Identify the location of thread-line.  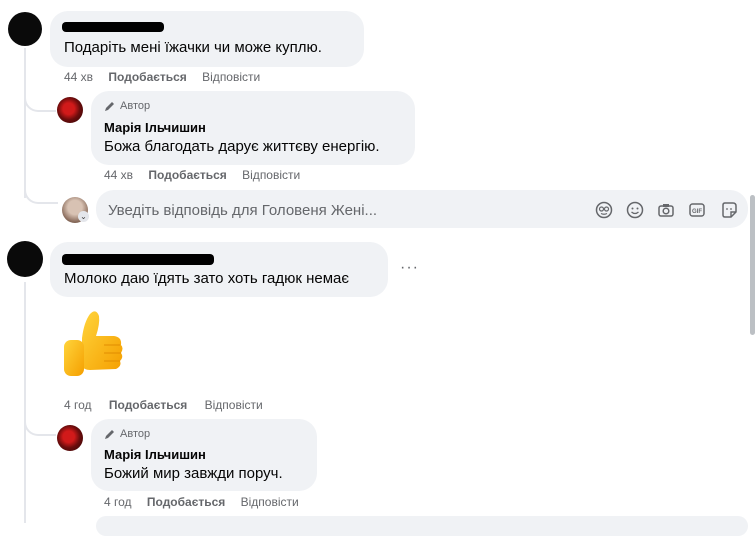
(25, 402).